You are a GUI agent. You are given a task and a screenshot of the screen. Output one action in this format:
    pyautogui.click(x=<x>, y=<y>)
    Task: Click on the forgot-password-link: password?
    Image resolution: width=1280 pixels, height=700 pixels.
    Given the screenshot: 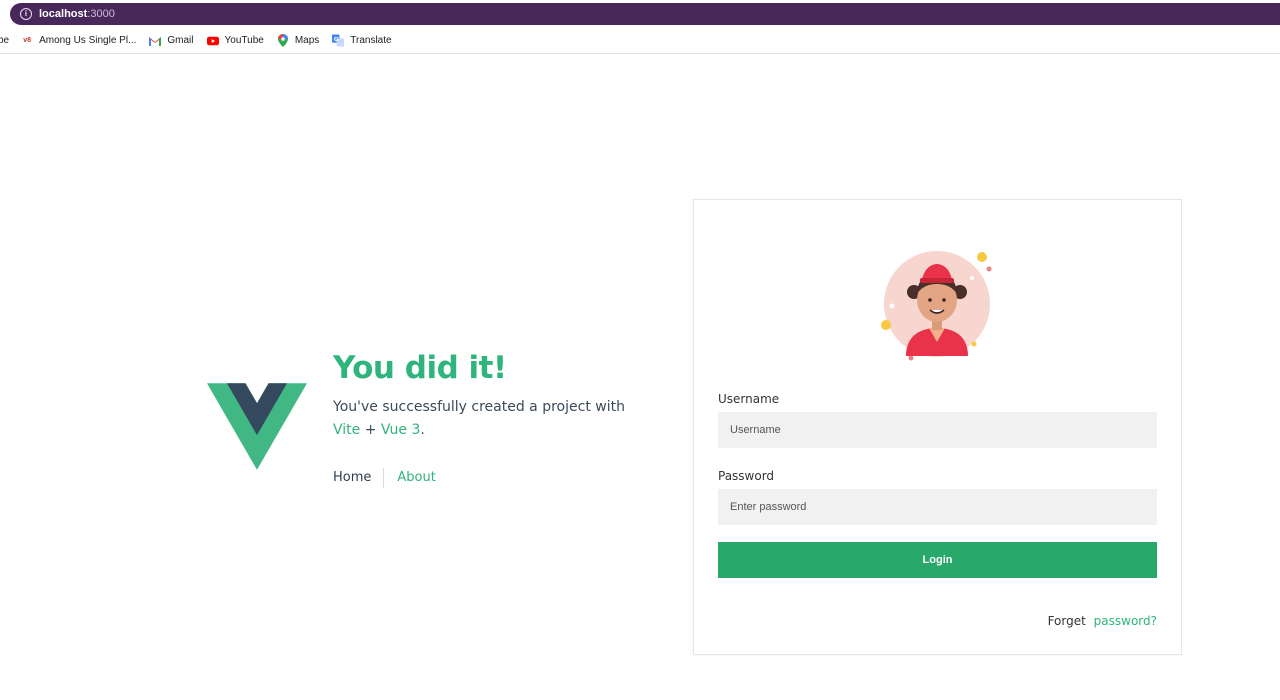 What is the action you would take?
    pyautogui.click(x=1125, y=621)
    